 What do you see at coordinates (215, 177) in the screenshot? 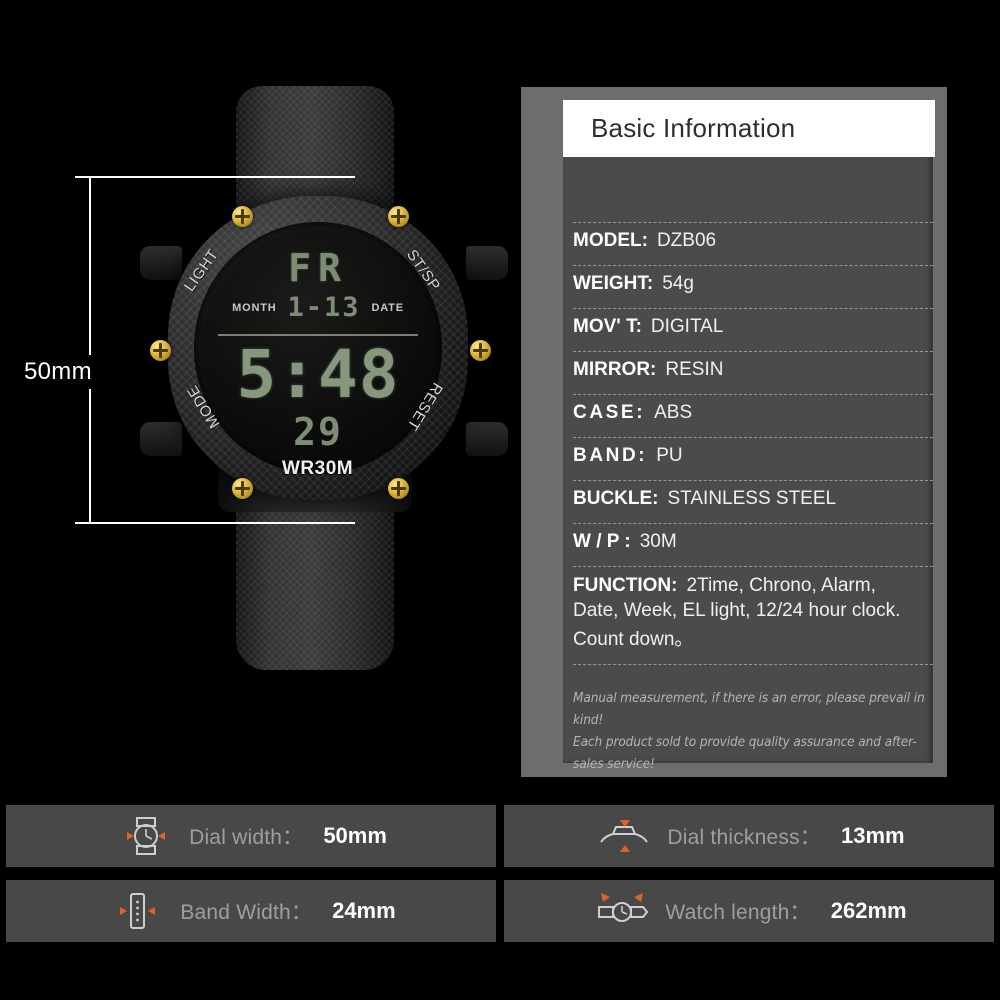
I see `dimension-tick-top` at bounding box center [215, 177].